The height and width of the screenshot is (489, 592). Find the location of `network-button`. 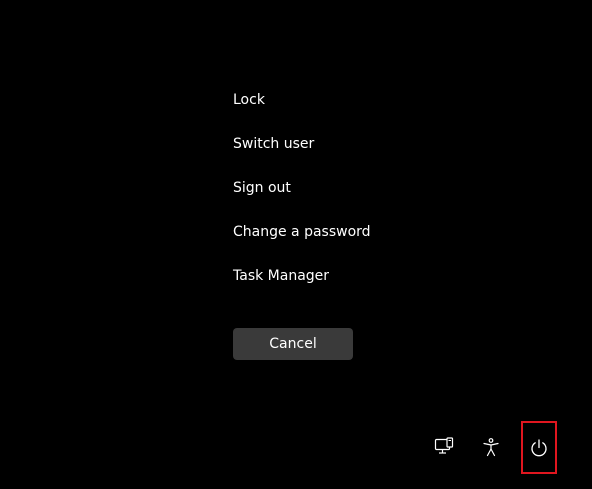

network-button is located at coordinates (444, 447).